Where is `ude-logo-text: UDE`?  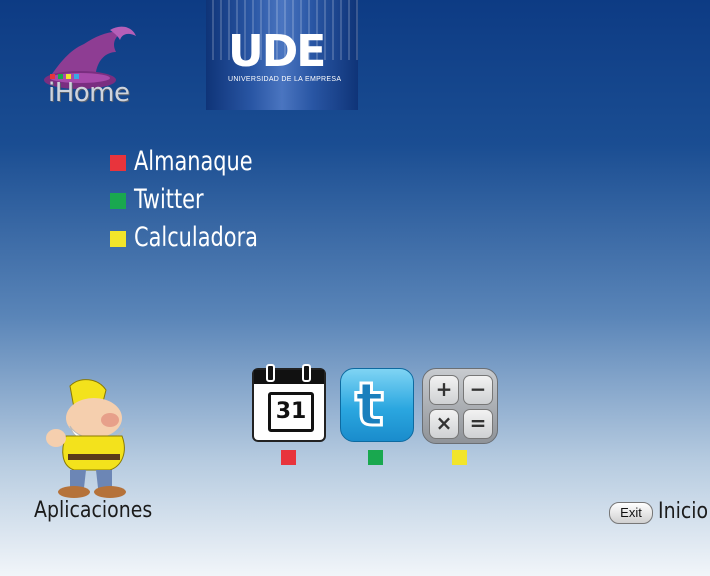
ude-logo-text: UDE is located at coordinates (277, 51).